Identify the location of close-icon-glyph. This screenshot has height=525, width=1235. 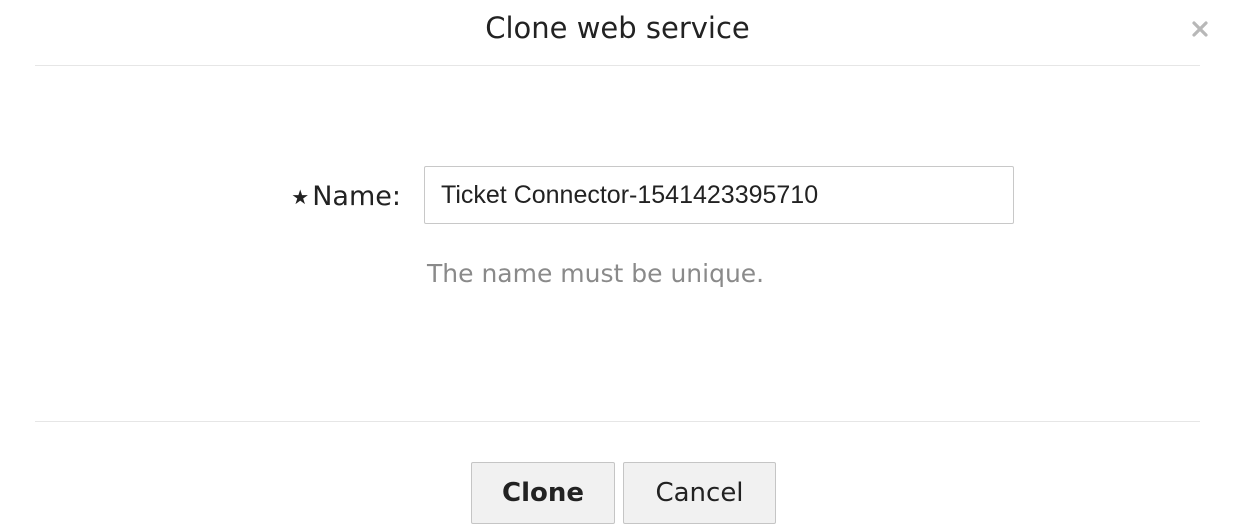
(1200, 29).